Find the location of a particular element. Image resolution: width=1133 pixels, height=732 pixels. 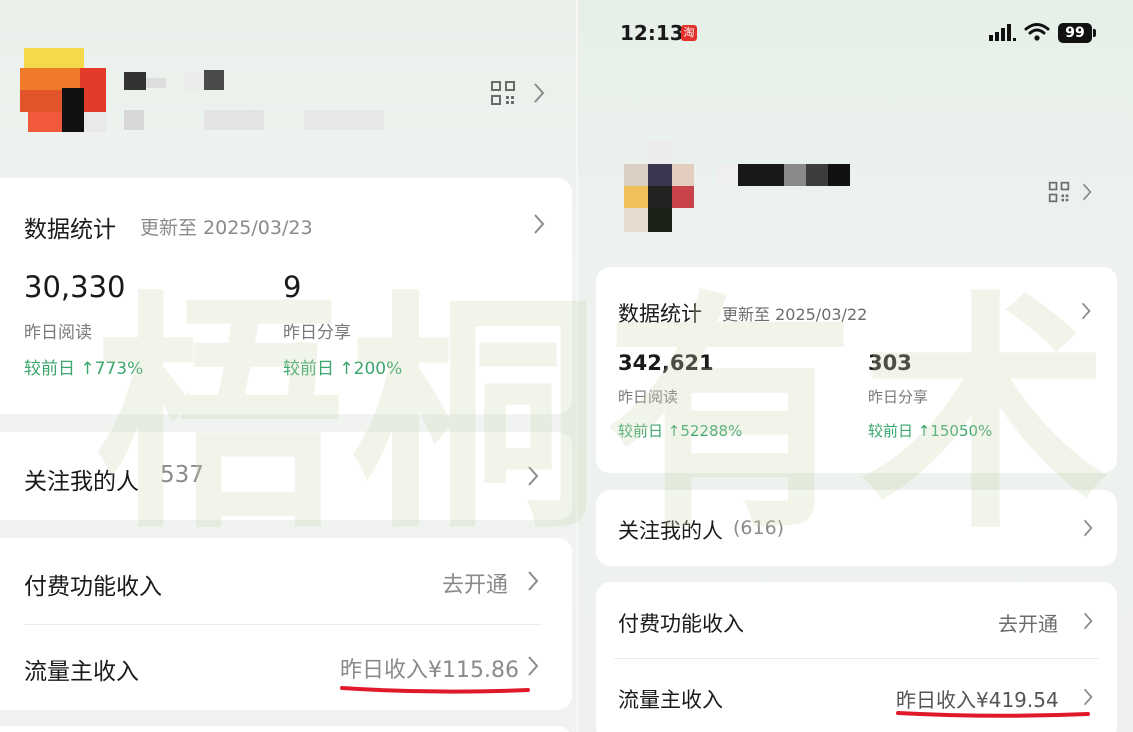

shares-change: 较前日 ↑15050% is located at coordinates (930, 431).